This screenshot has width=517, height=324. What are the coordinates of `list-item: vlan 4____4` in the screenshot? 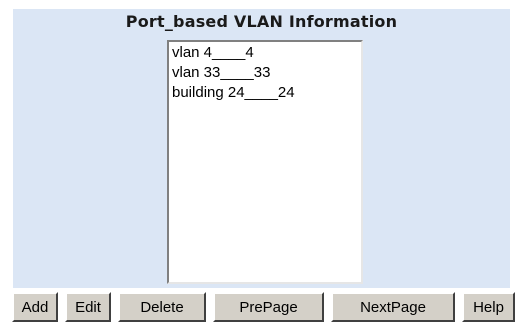 It's located at (265, 53).